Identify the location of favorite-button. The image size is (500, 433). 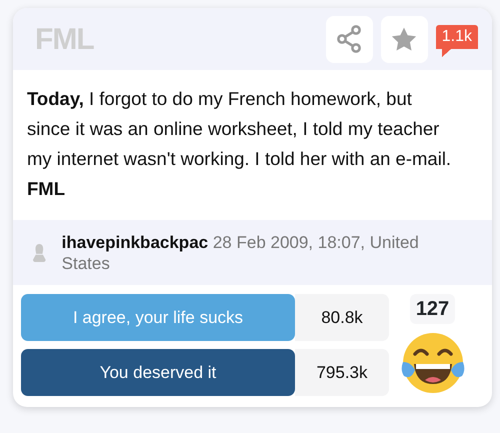
(404, 39).